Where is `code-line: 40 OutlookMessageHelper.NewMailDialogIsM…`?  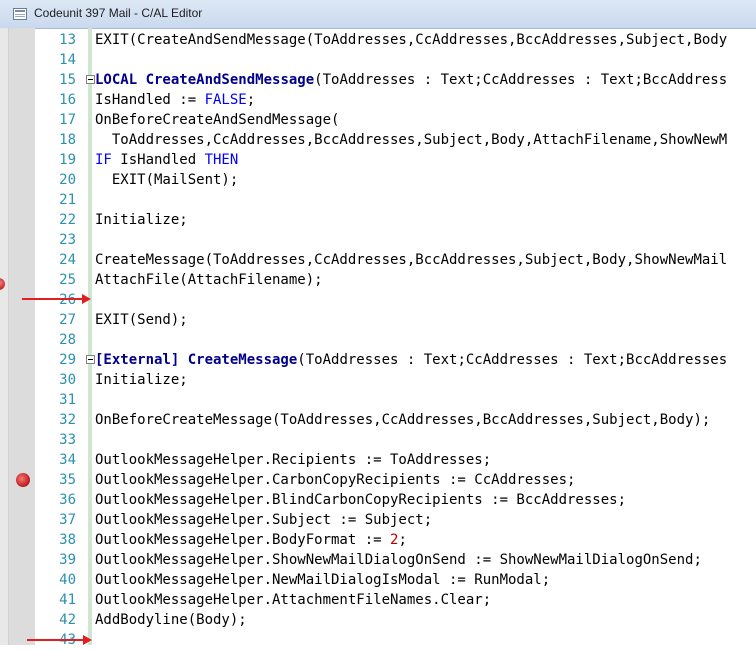
code-line: 40 OutlookMessageHelper.NewMailDialogIsM… is located at coordinates (378, 580).